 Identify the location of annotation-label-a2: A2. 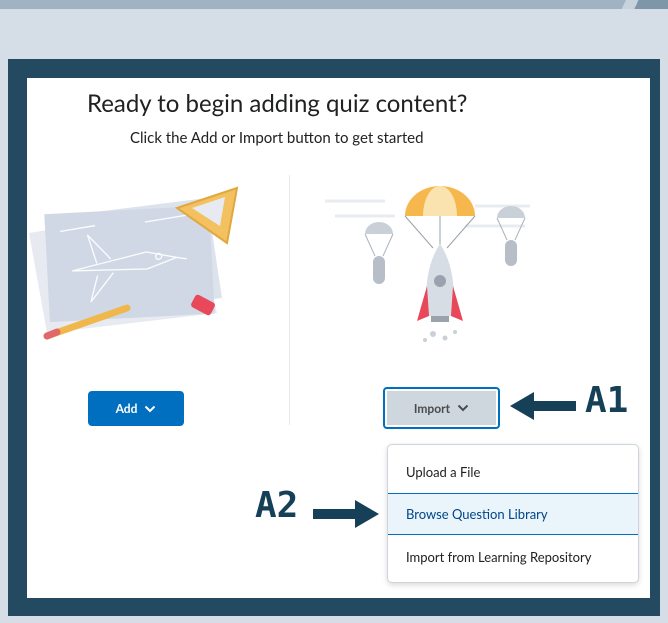
(277, 505).